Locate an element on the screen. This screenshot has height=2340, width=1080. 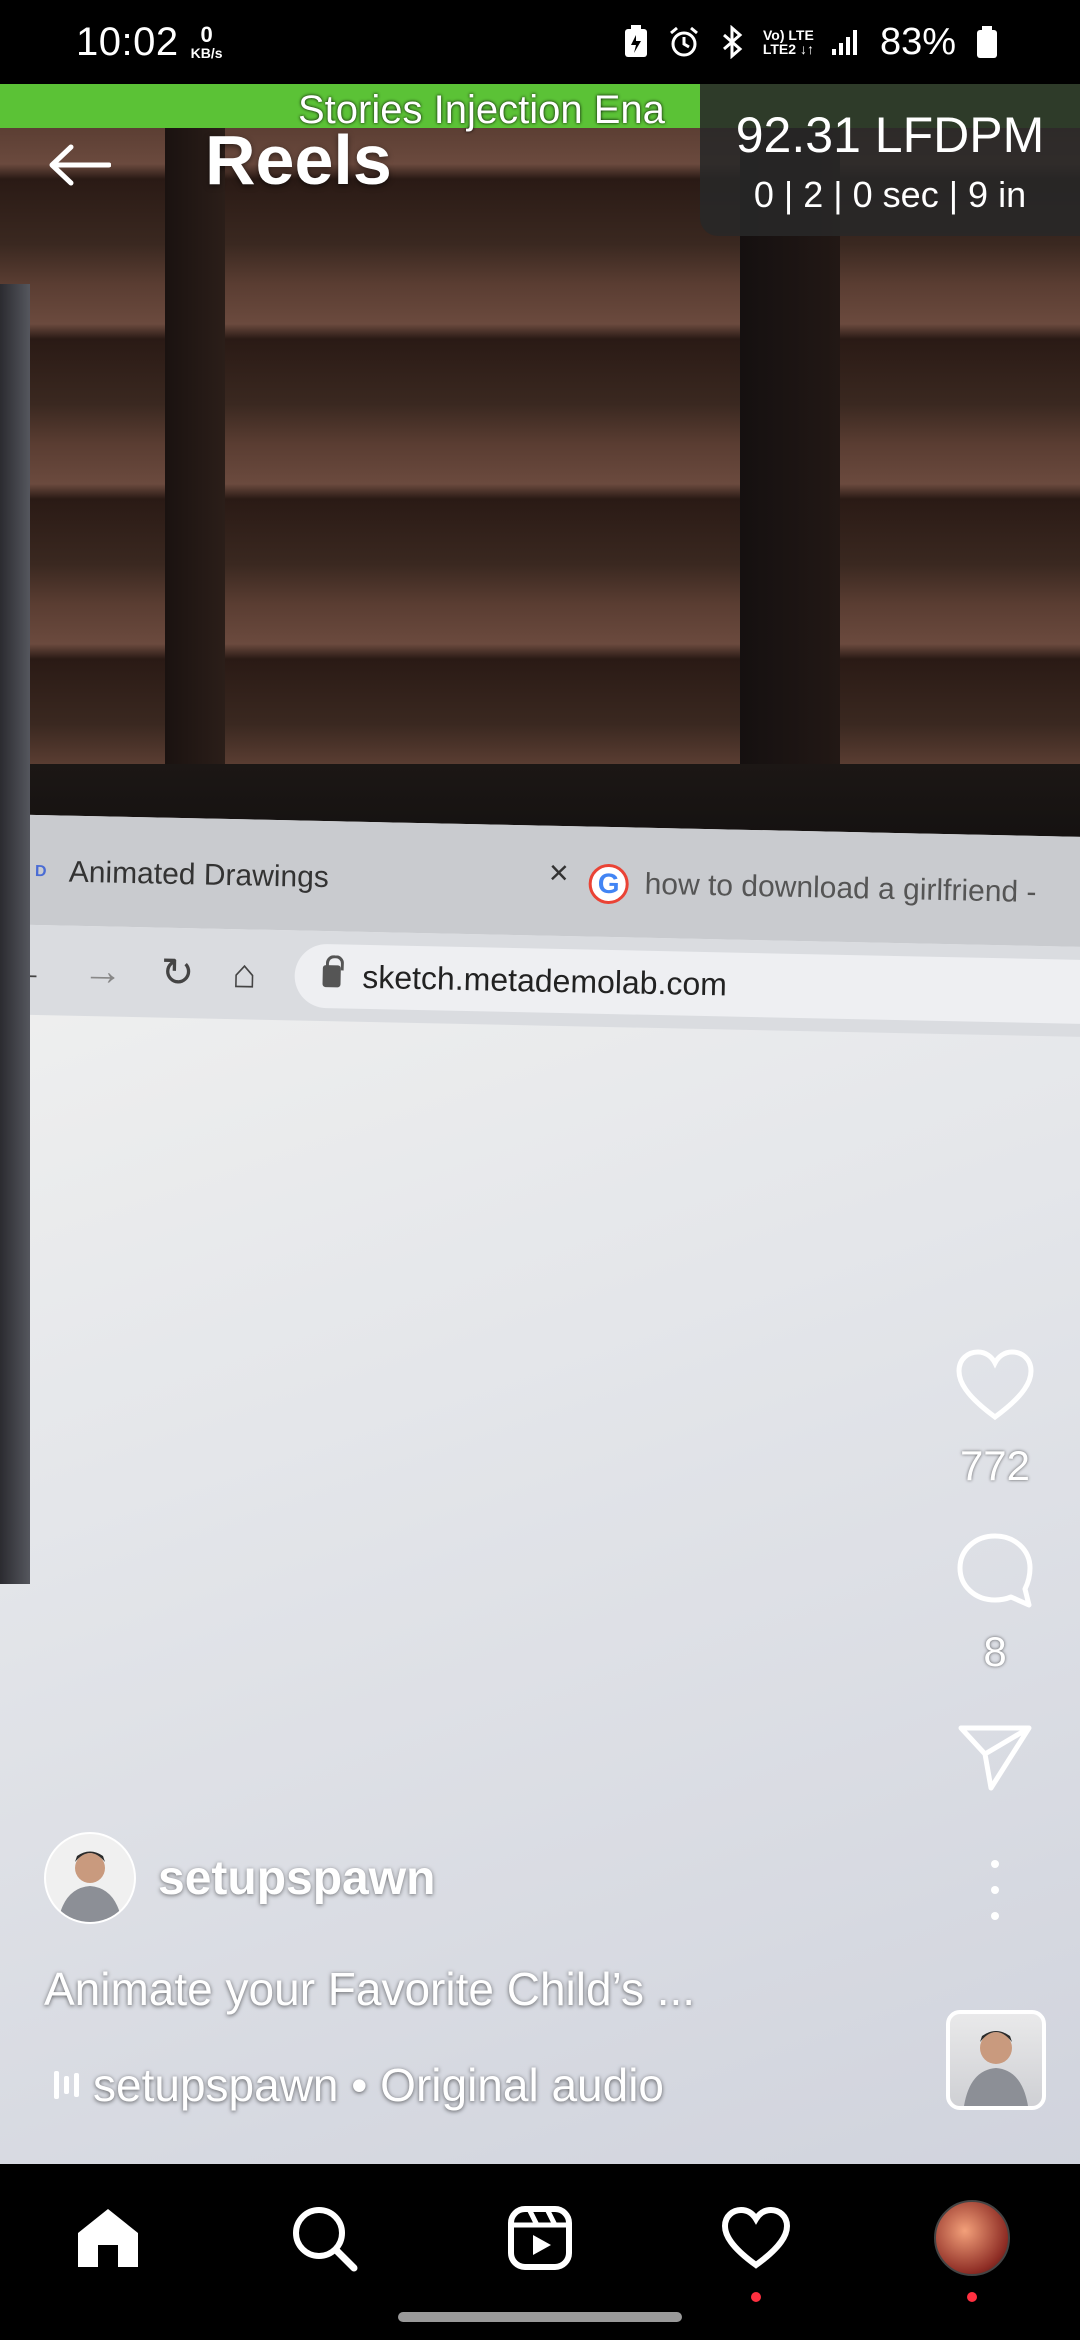
network-type-line1: Vo) LTE is located at coordinates (788, 35).